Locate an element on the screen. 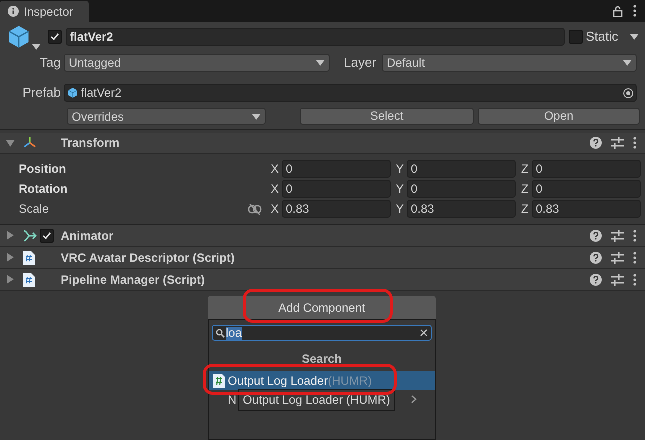  search-text: loa is located at coordinates (234, 333).